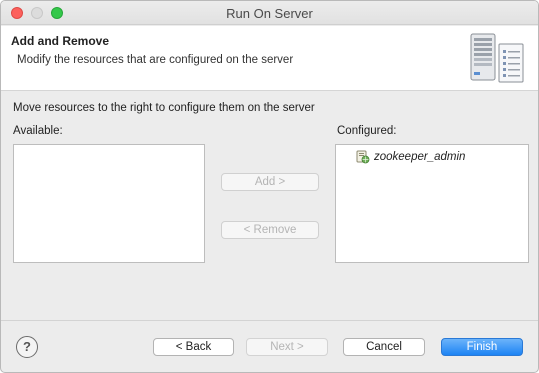  What do you see at coordinates (482, 347) in the screenshot?
I see `finish-button: Finish` at bounding box center [482, 347].